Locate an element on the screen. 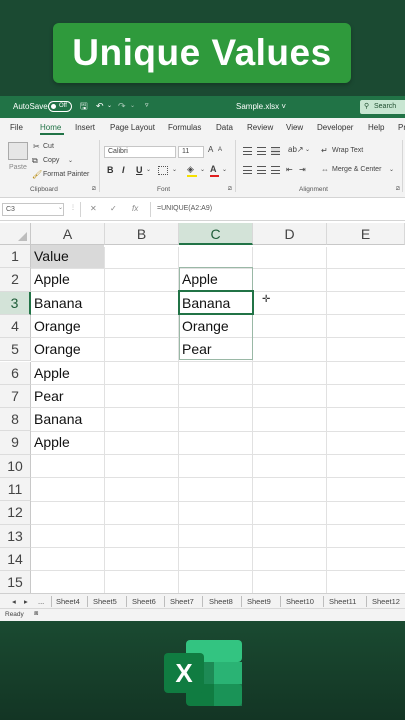 Image resolution: width=405 pixels, height=720 pixels. cell-c5: Pear is located at coordinates (215, 349).